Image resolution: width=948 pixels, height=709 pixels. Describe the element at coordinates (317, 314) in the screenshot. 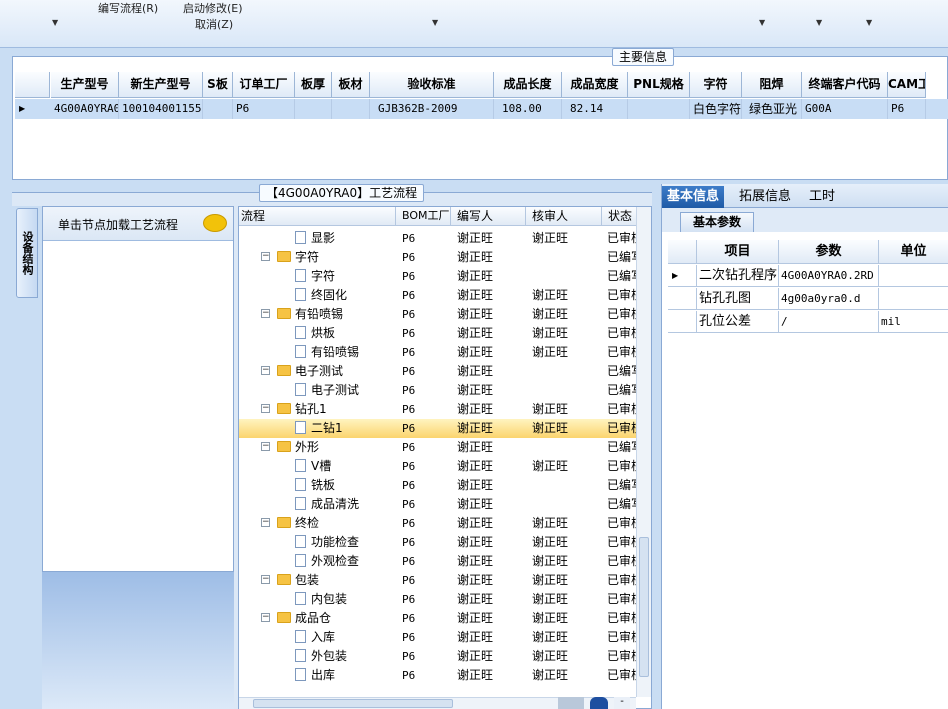

I see `tree-node: − 有铅喷锡` at that location.